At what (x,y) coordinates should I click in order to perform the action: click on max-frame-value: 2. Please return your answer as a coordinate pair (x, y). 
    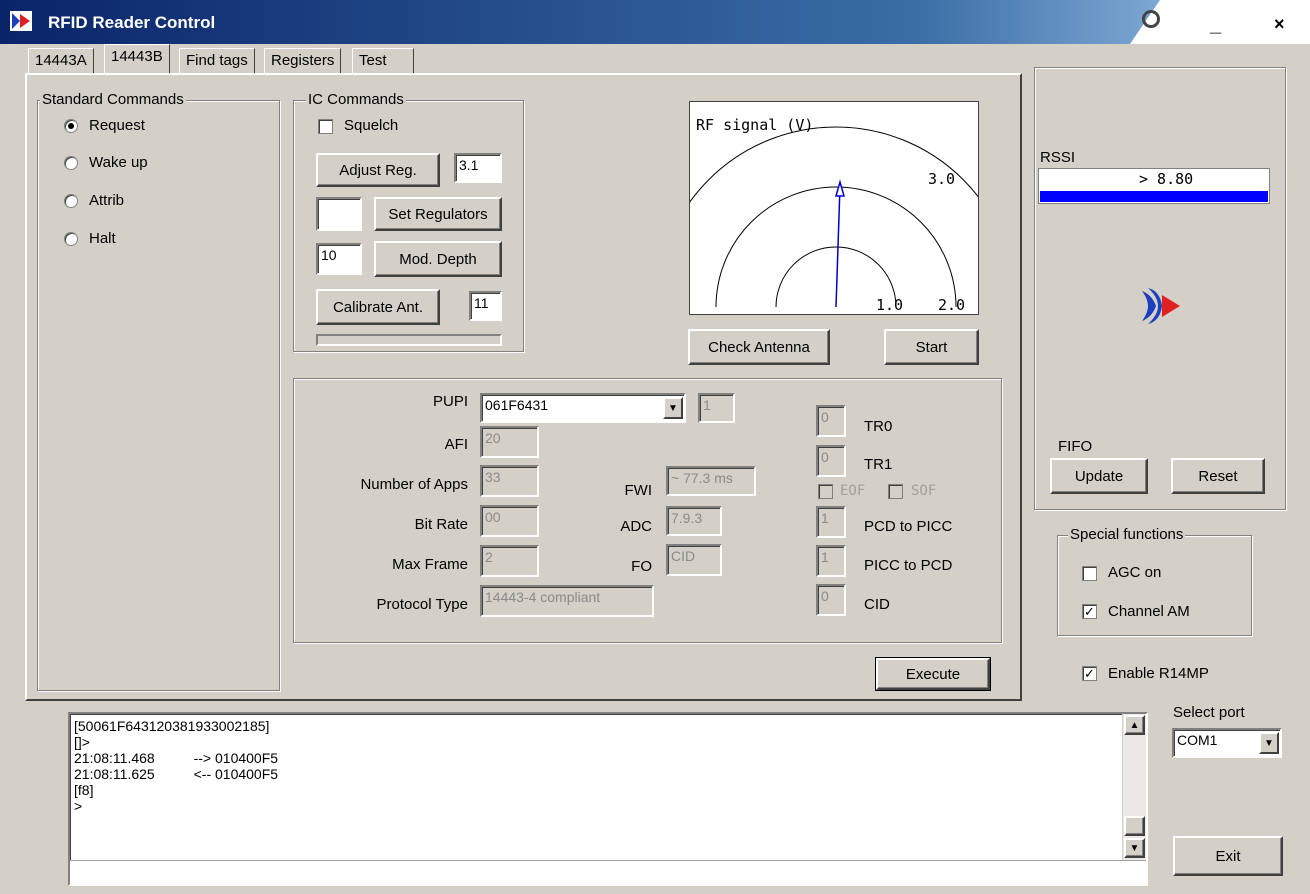
    Looking at the image, I should click on (509, 561).